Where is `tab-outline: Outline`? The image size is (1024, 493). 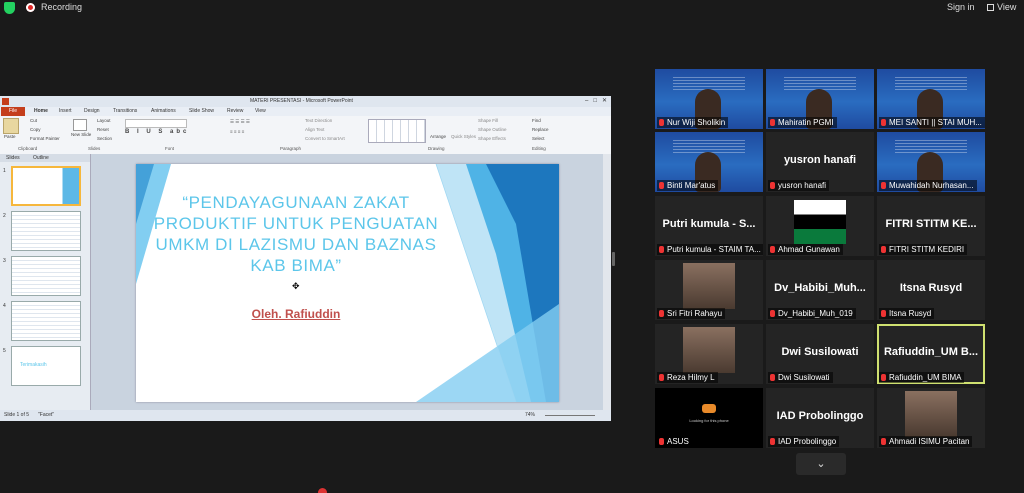
tab-outline: Outline is located at coordinates (41, 158).